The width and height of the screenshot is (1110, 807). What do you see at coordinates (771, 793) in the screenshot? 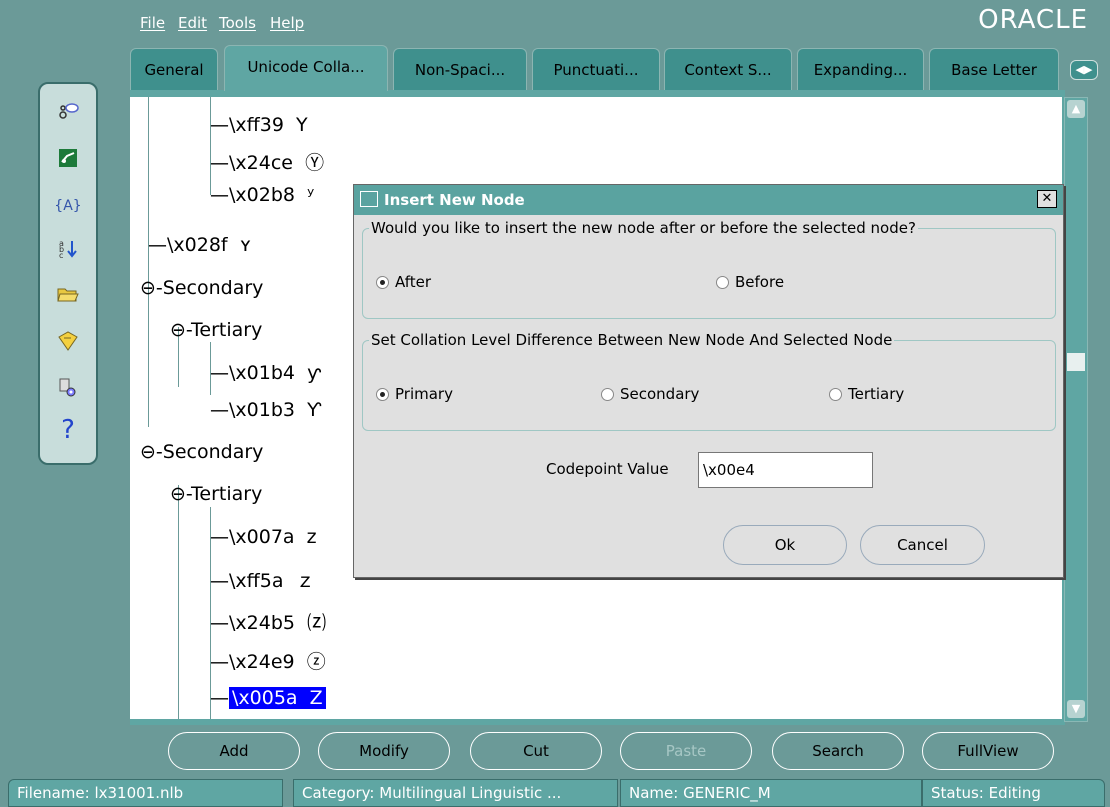
I see `status-name: Name: GENERIC_M` at bounding box center [771, 793].